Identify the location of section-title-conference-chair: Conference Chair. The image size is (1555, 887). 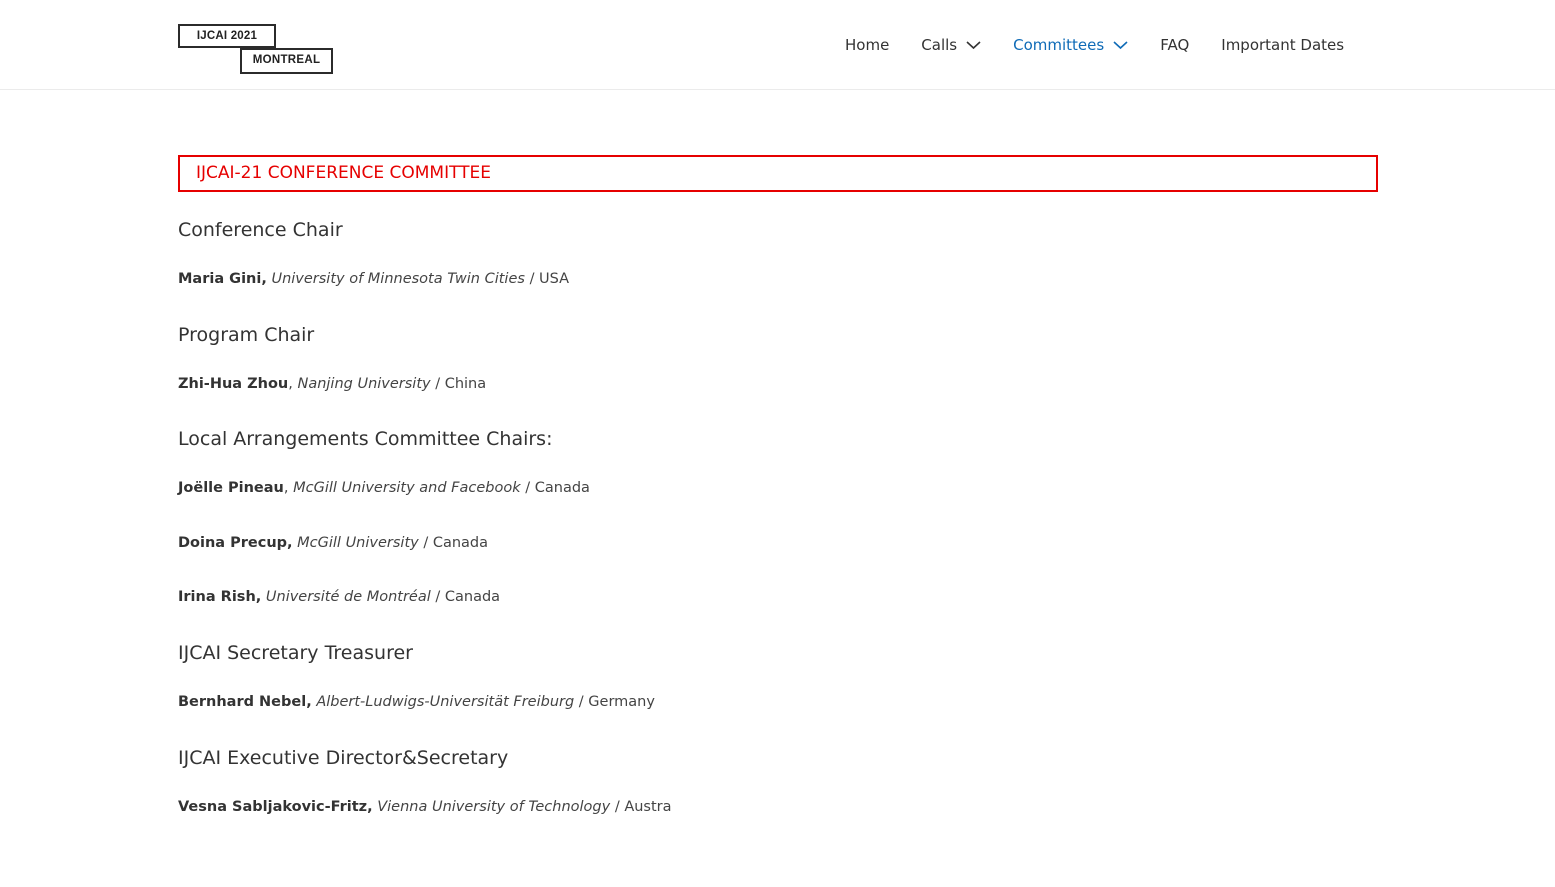
(260, 230).